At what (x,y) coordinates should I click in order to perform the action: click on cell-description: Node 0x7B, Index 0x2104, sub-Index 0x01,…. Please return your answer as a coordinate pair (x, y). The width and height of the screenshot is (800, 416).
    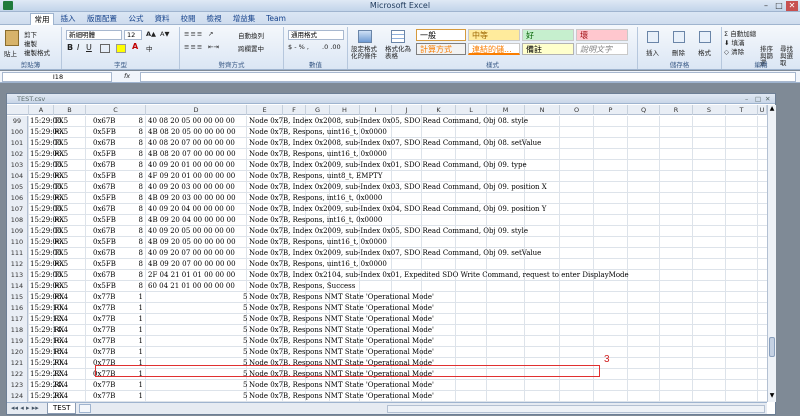
    Looking at the image, I should click on (439, 275).